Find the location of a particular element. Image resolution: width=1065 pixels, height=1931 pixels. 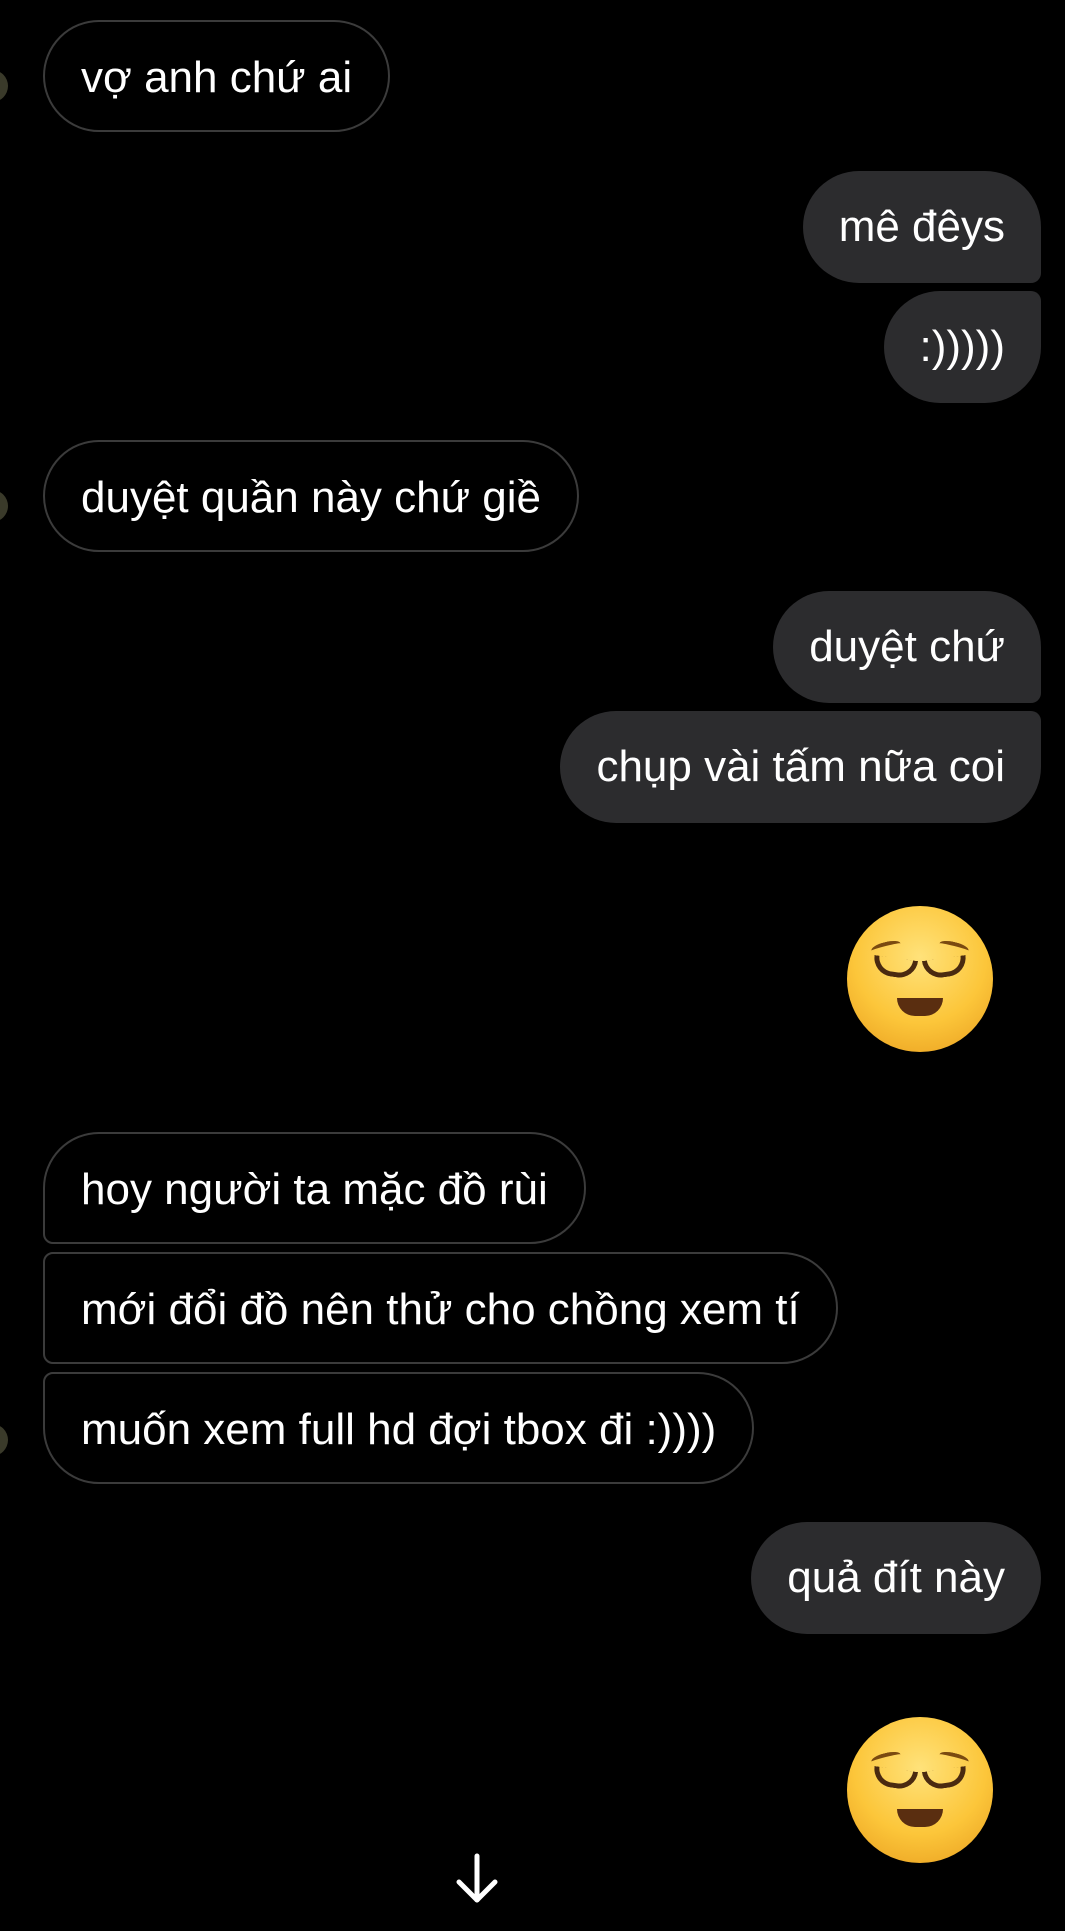

message-bubble-outgoing: duyệt chứ is located at coordinates (907, 647).